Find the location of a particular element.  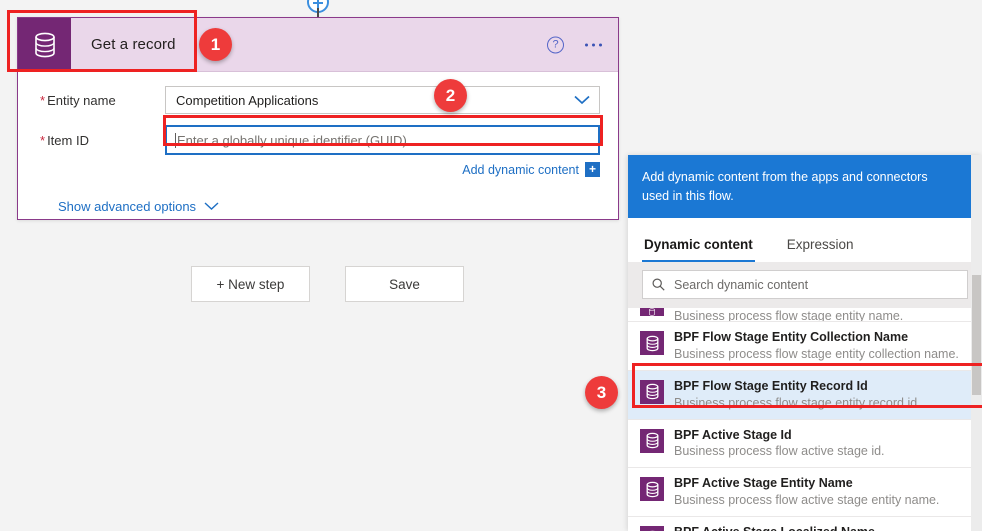

tab-dynamic-content: Dynamic content is located at coordinates (698, 249).